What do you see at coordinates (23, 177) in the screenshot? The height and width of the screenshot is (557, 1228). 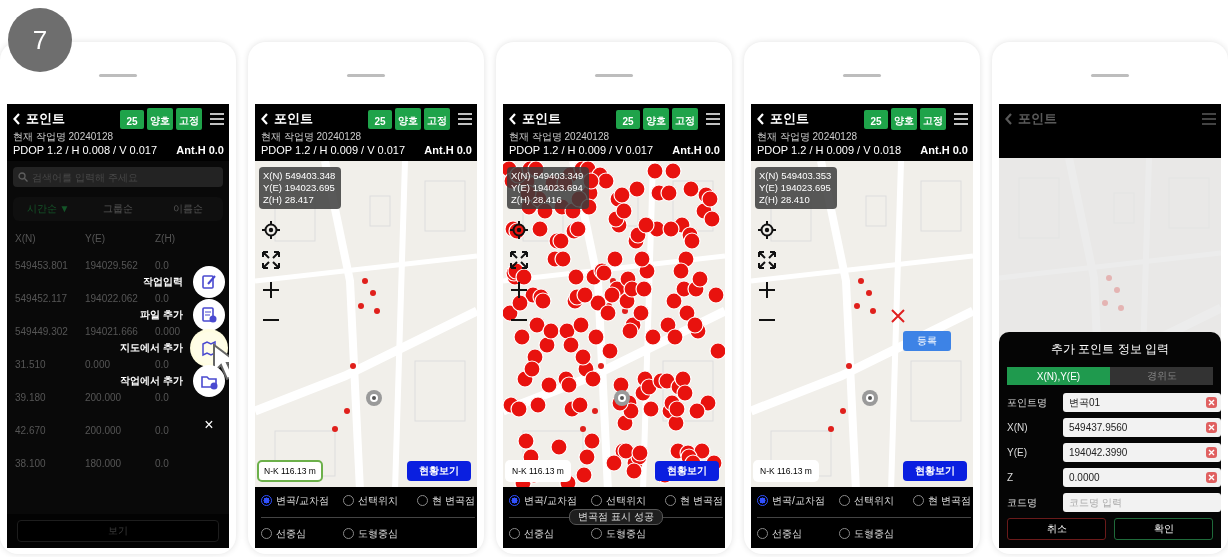 I see `search-icon` at bounding box center [23, 177].